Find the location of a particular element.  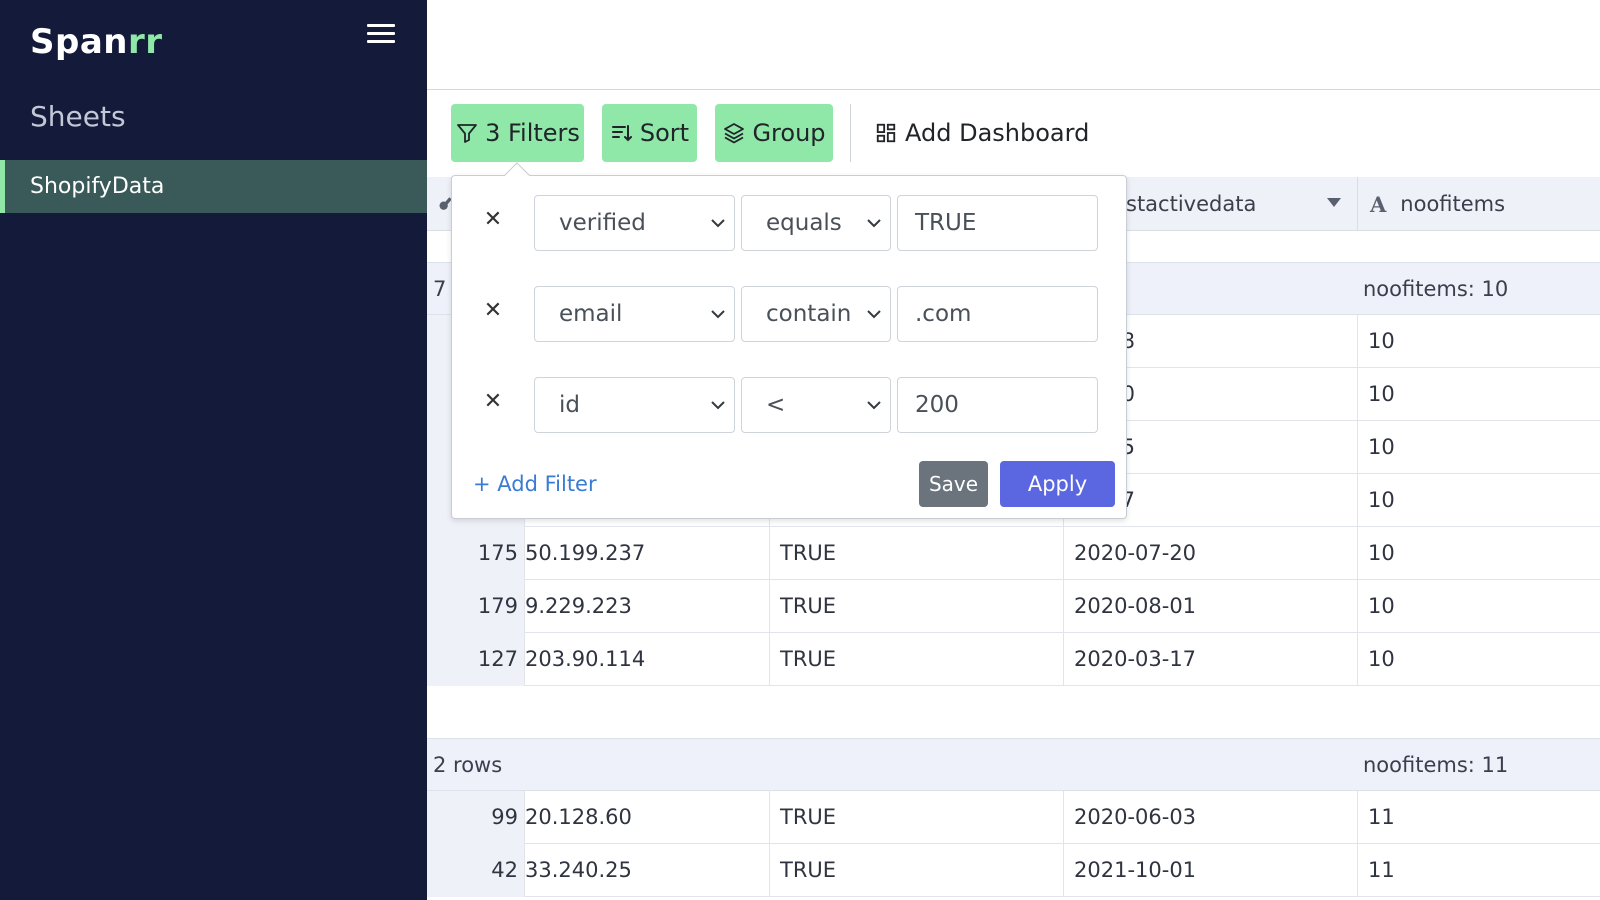

save-button: Save is located at coordinates (953, 484).